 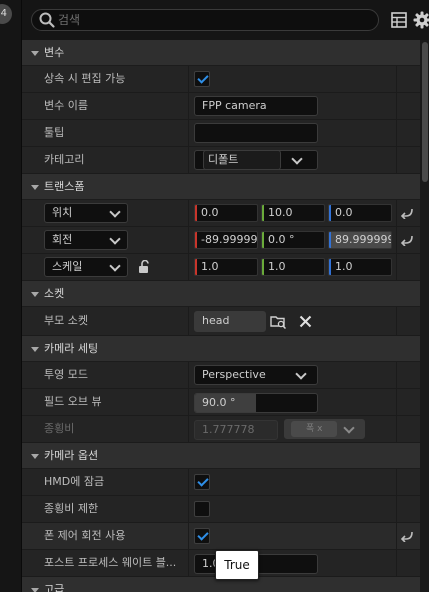 I want to click on projection-mode-dropdown: Perspective, so click(x=256, y=375).